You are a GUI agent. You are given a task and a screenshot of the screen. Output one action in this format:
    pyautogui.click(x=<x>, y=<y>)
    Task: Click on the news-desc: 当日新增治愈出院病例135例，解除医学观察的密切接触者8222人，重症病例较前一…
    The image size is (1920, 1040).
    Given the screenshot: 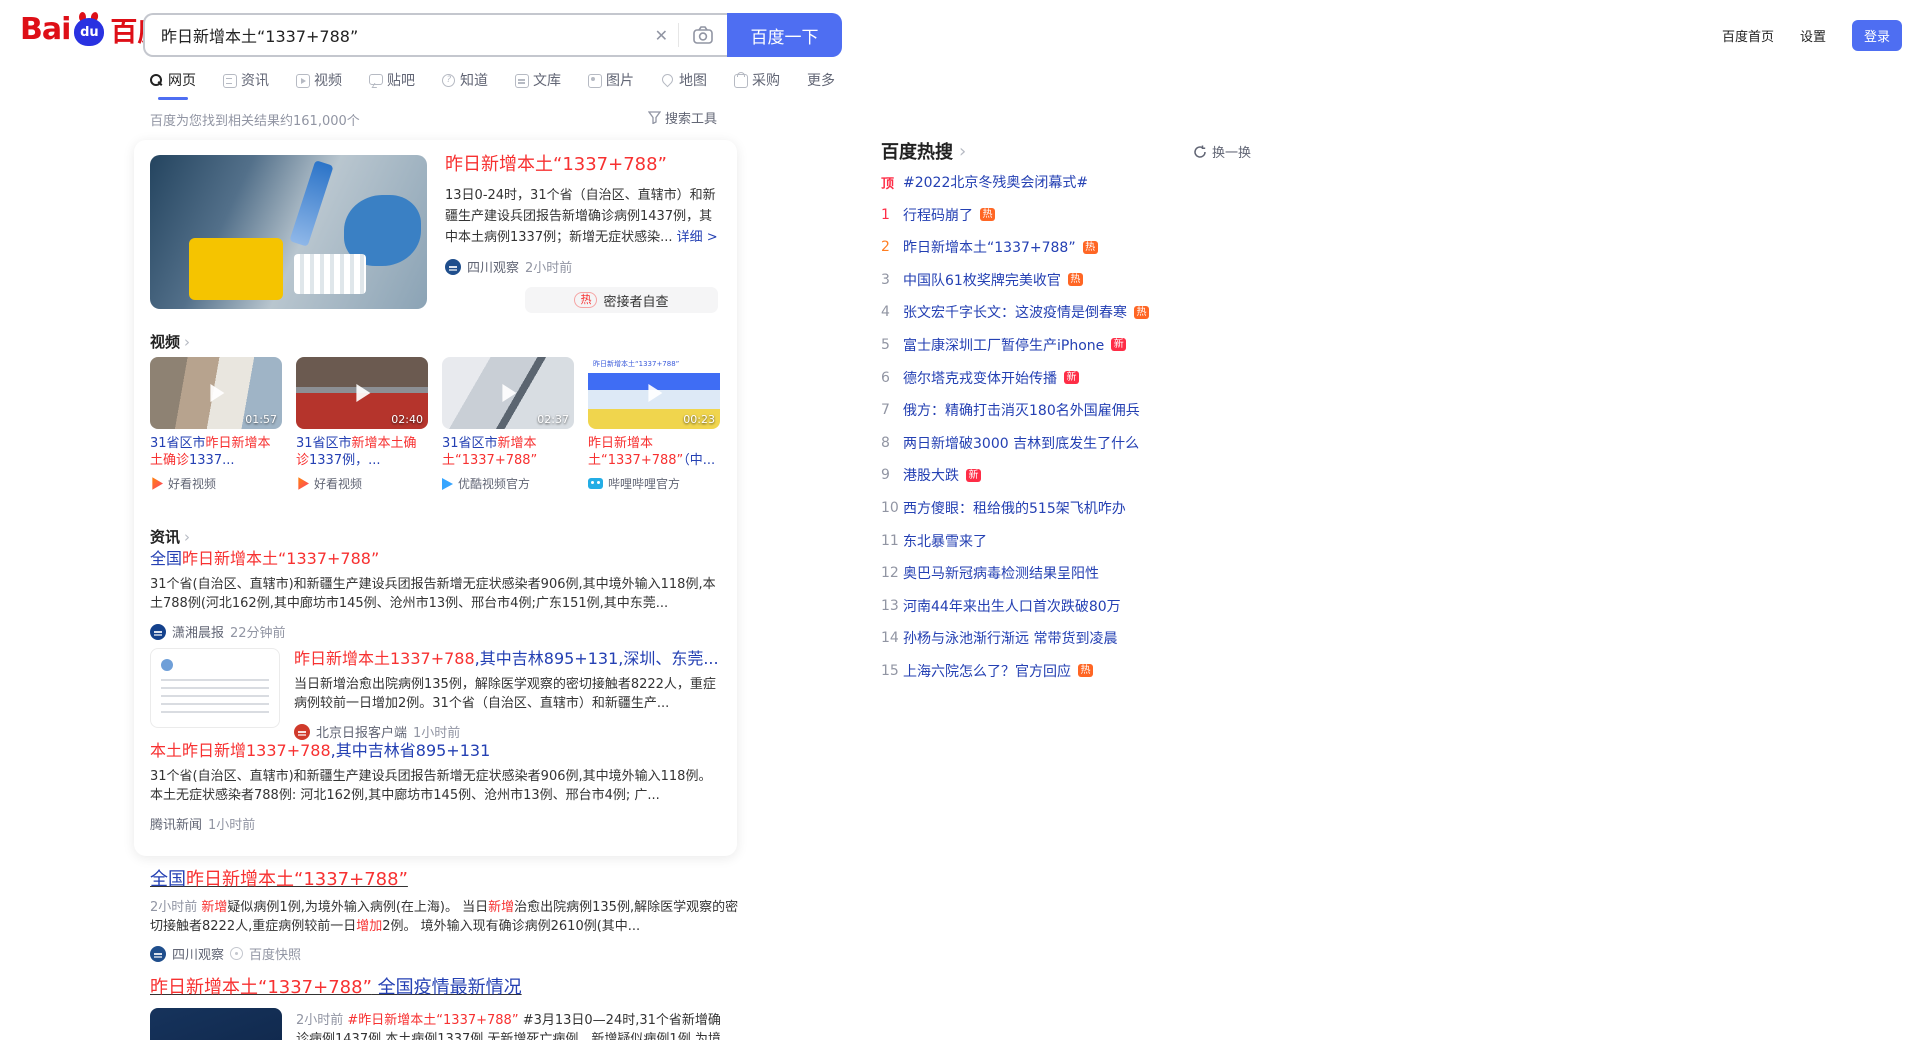 What is the action you would take?
    pyautogui.click(x=505, y=694)
    